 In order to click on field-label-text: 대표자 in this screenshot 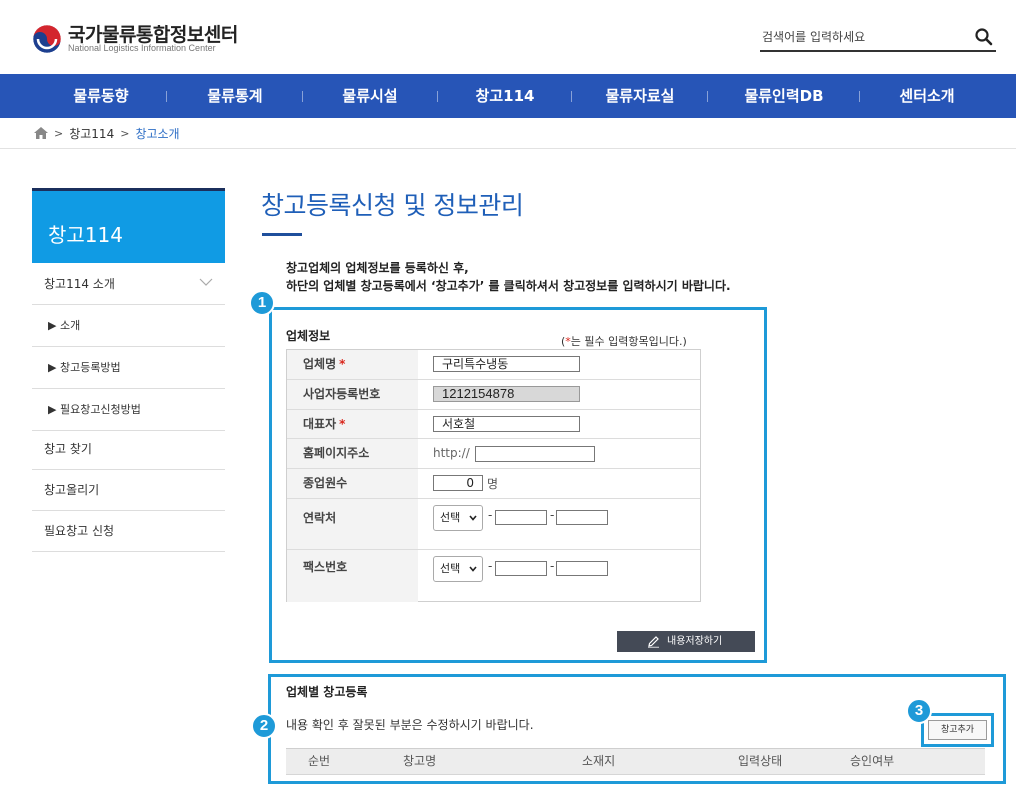, I will do `click(320, 424)`.